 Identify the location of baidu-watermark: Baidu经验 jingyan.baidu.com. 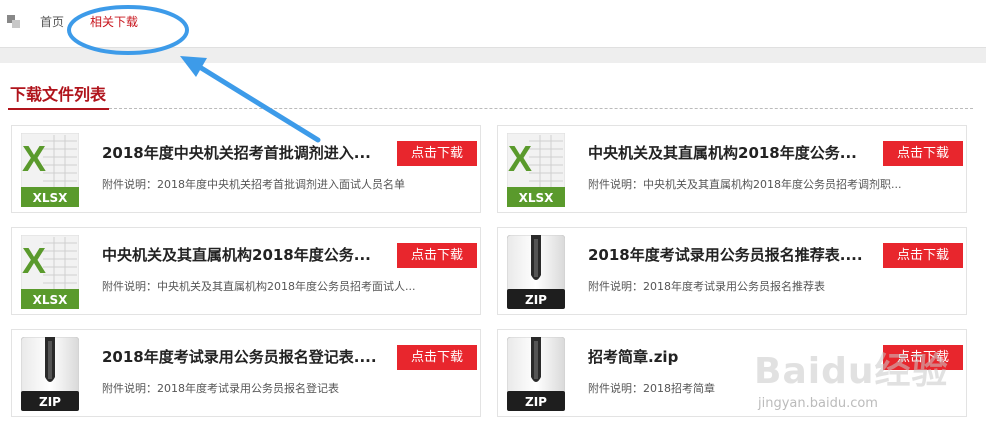
(863, 372).